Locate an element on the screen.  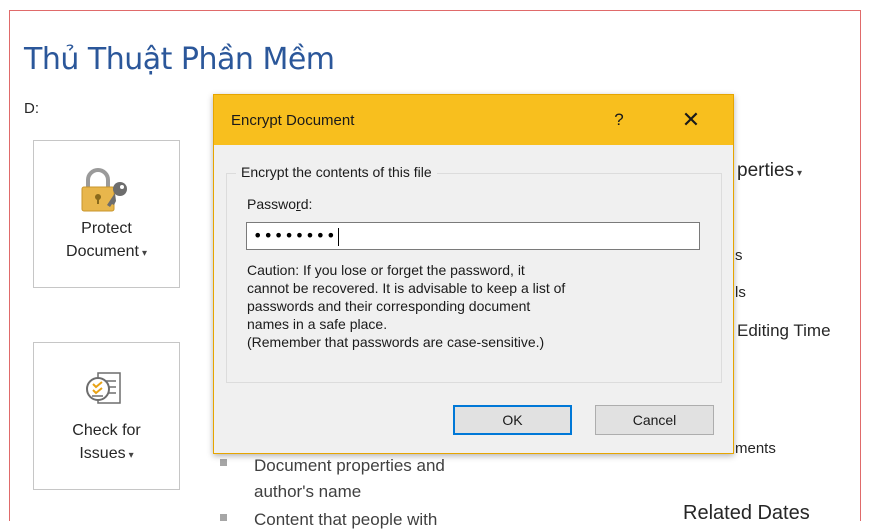
password-label: Password: is located at coordinates (280, 204).